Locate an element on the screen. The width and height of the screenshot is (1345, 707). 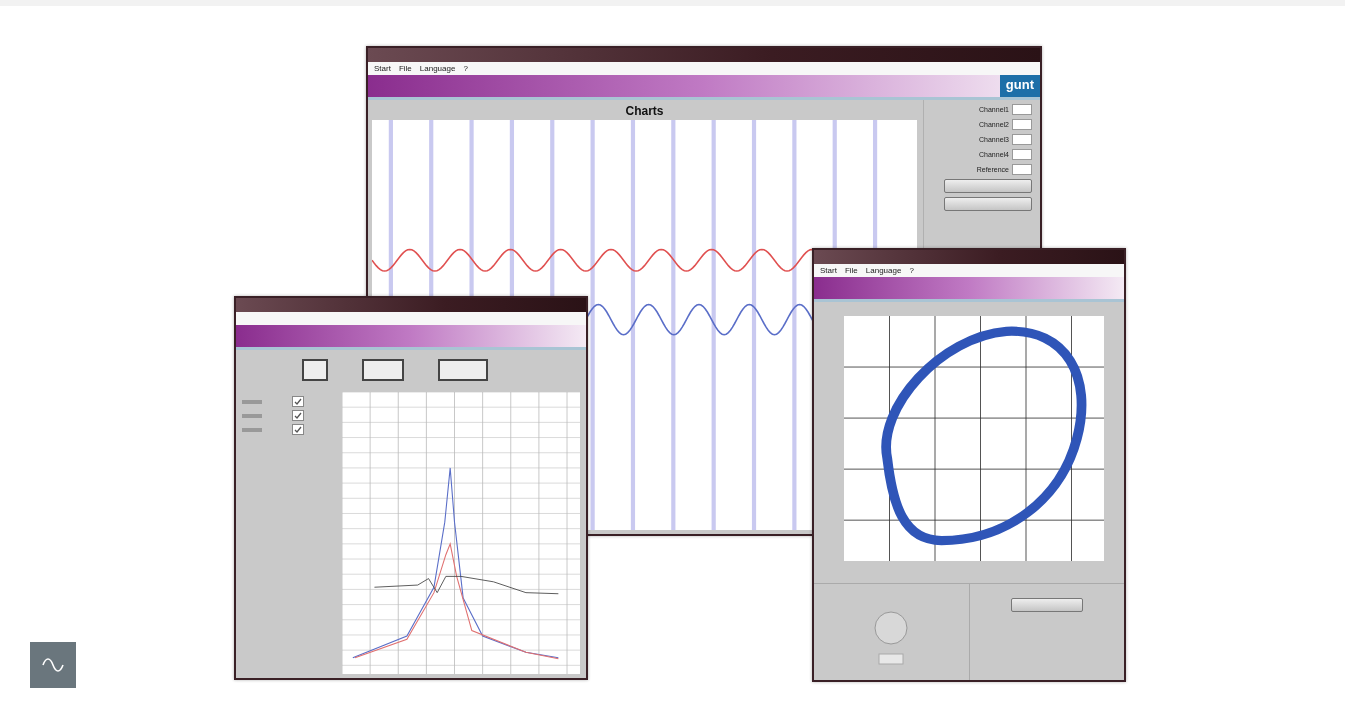
wave-button is located at coordinates (53, 665).